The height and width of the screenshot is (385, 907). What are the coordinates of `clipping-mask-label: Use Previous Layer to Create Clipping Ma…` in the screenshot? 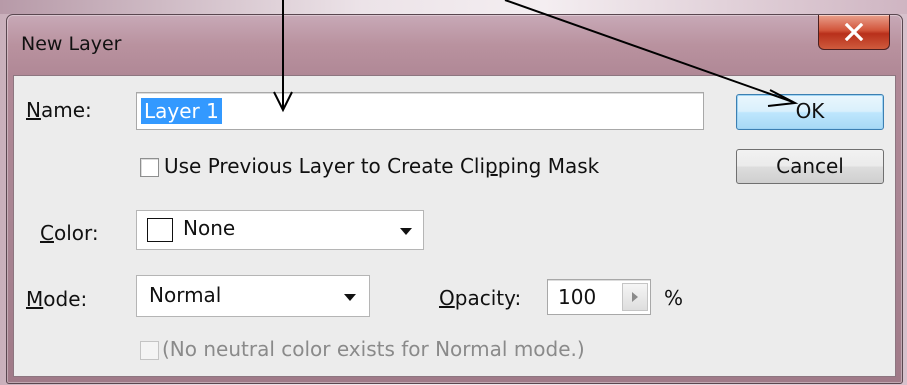 It's located at (382, 166).